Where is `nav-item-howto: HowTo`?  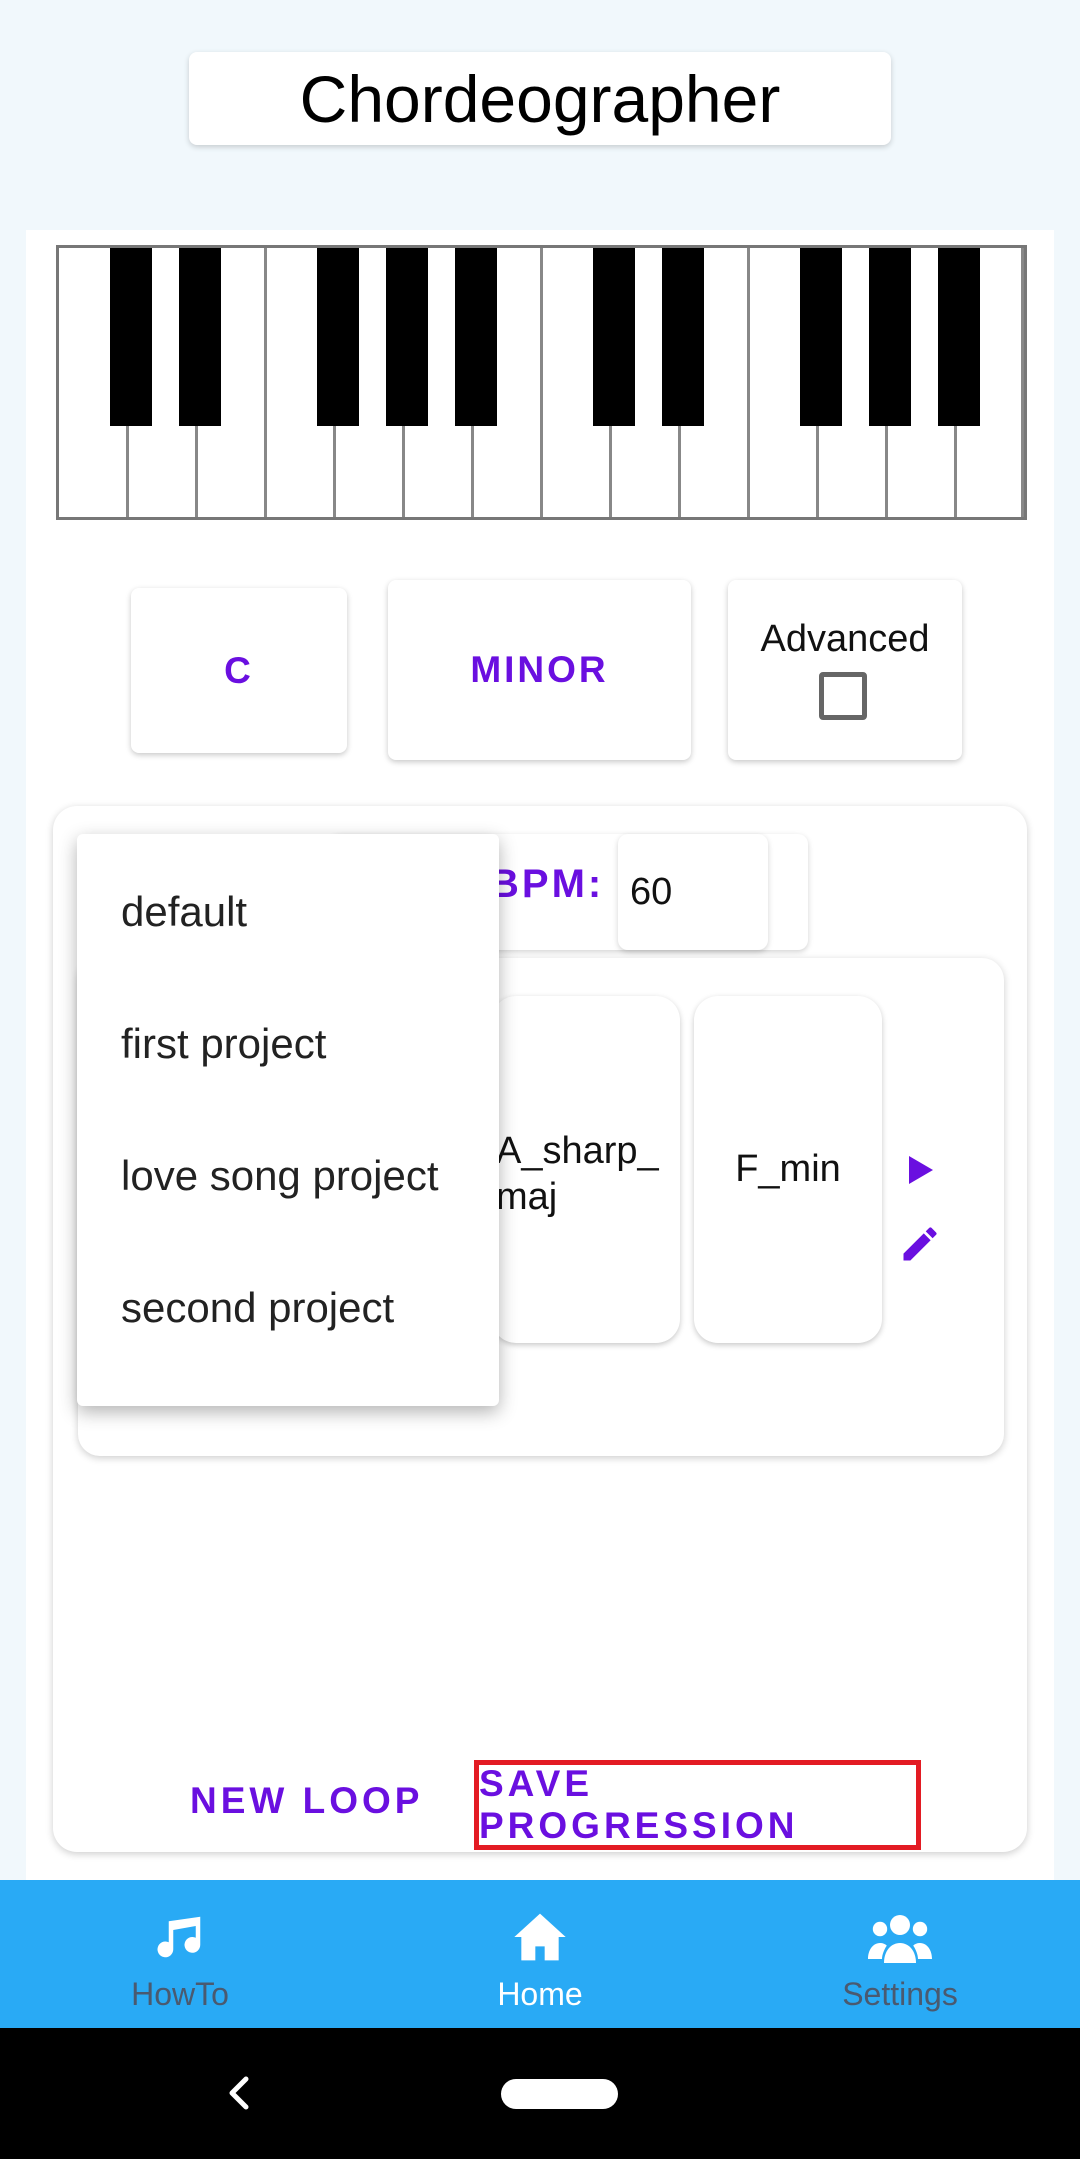 nav-item-howto: HowTo is located at coordinates (180, 1954).